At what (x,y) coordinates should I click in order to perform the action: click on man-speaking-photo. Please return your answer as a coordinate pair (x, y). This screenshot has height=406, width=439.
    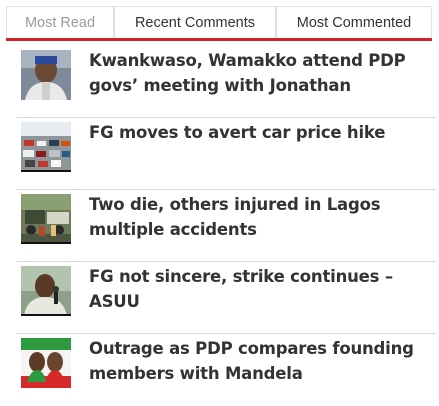
    Looking at the image, I should click on (46, 291).